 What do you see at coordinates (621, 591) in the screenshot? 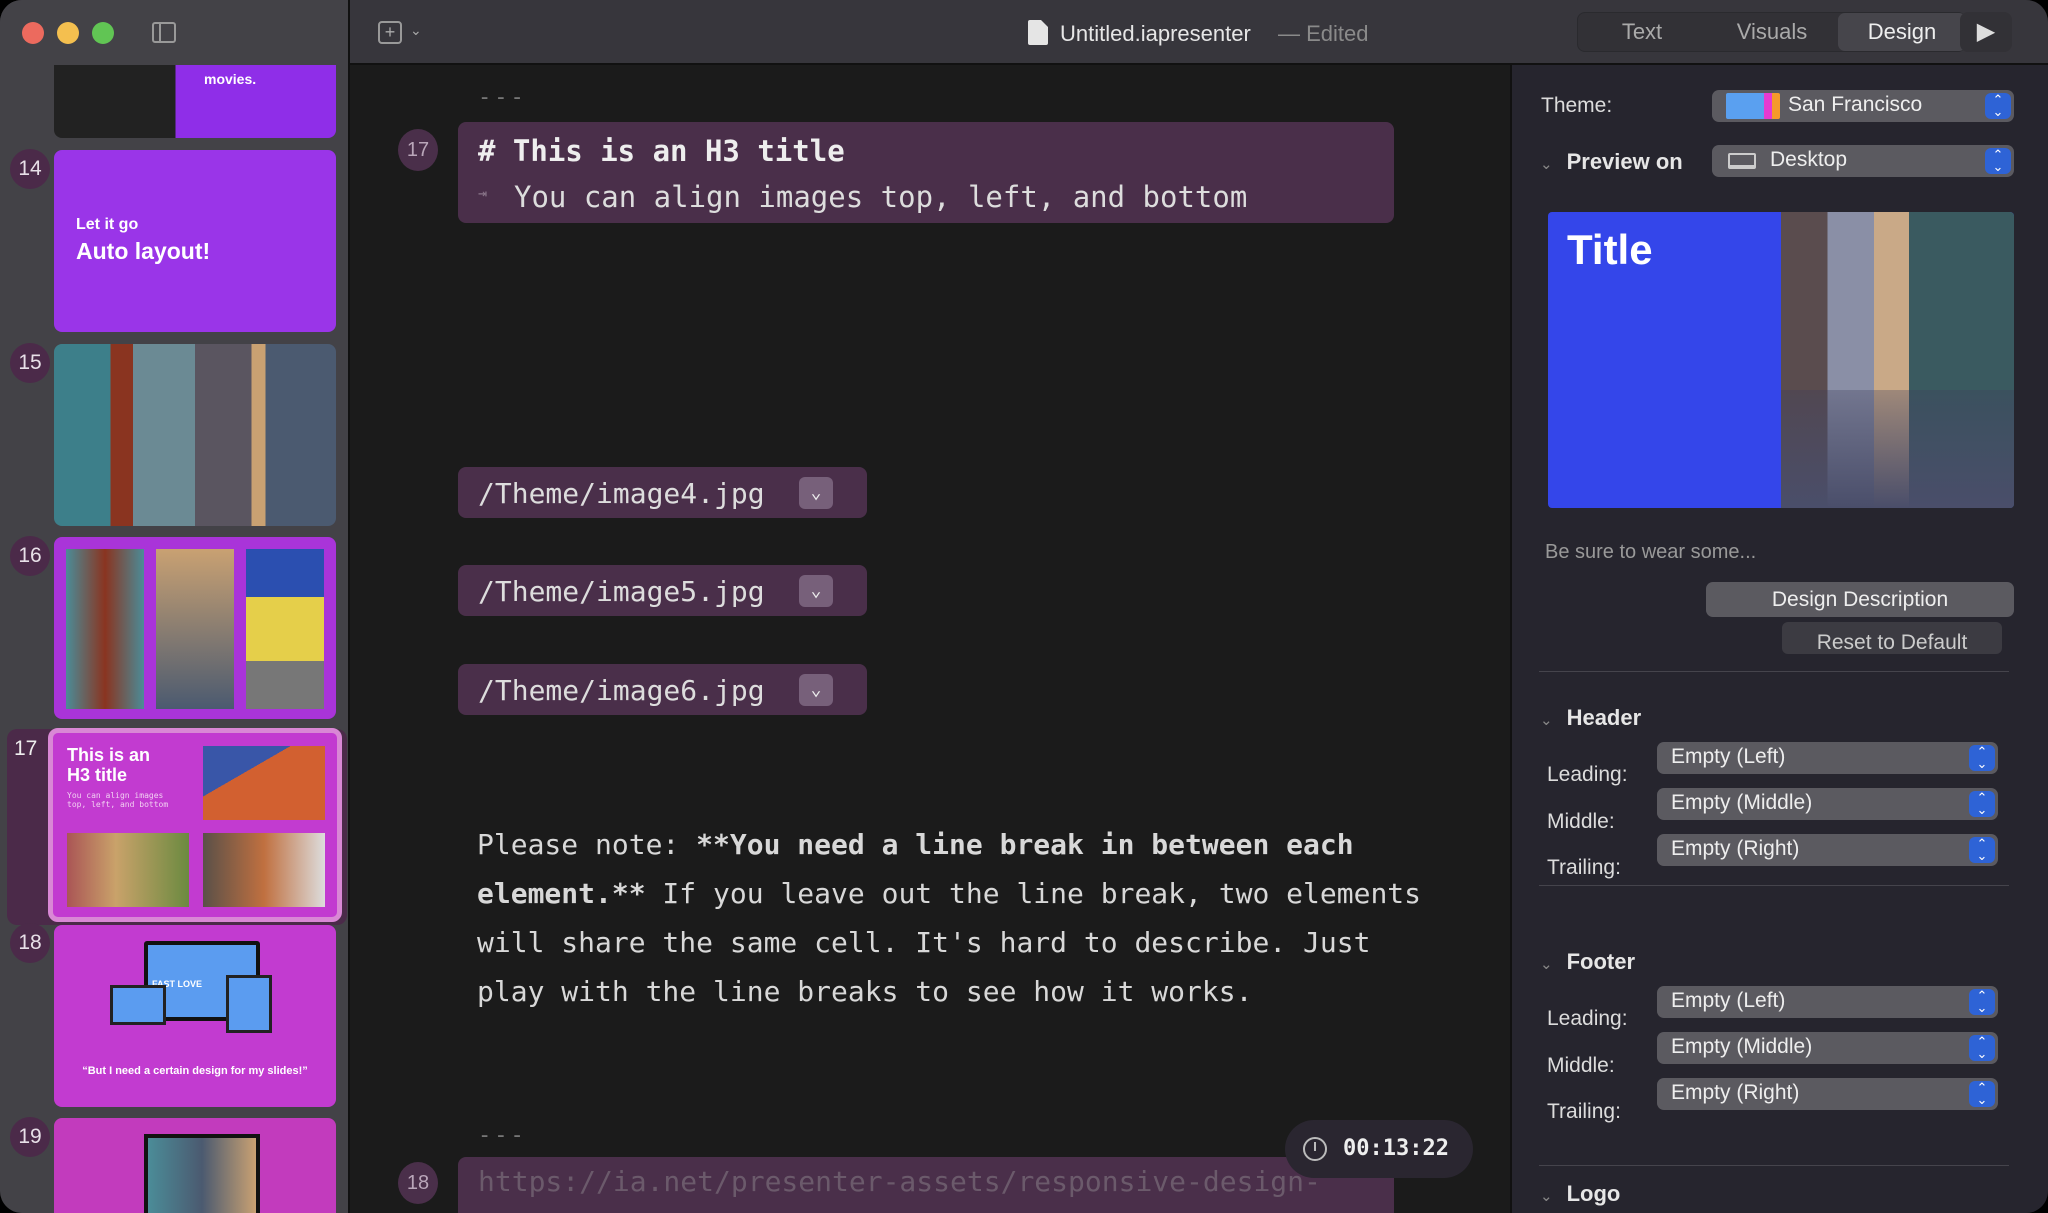
I see `image-path: /Theme/image5.jpg` at bounding box center [621, 591].